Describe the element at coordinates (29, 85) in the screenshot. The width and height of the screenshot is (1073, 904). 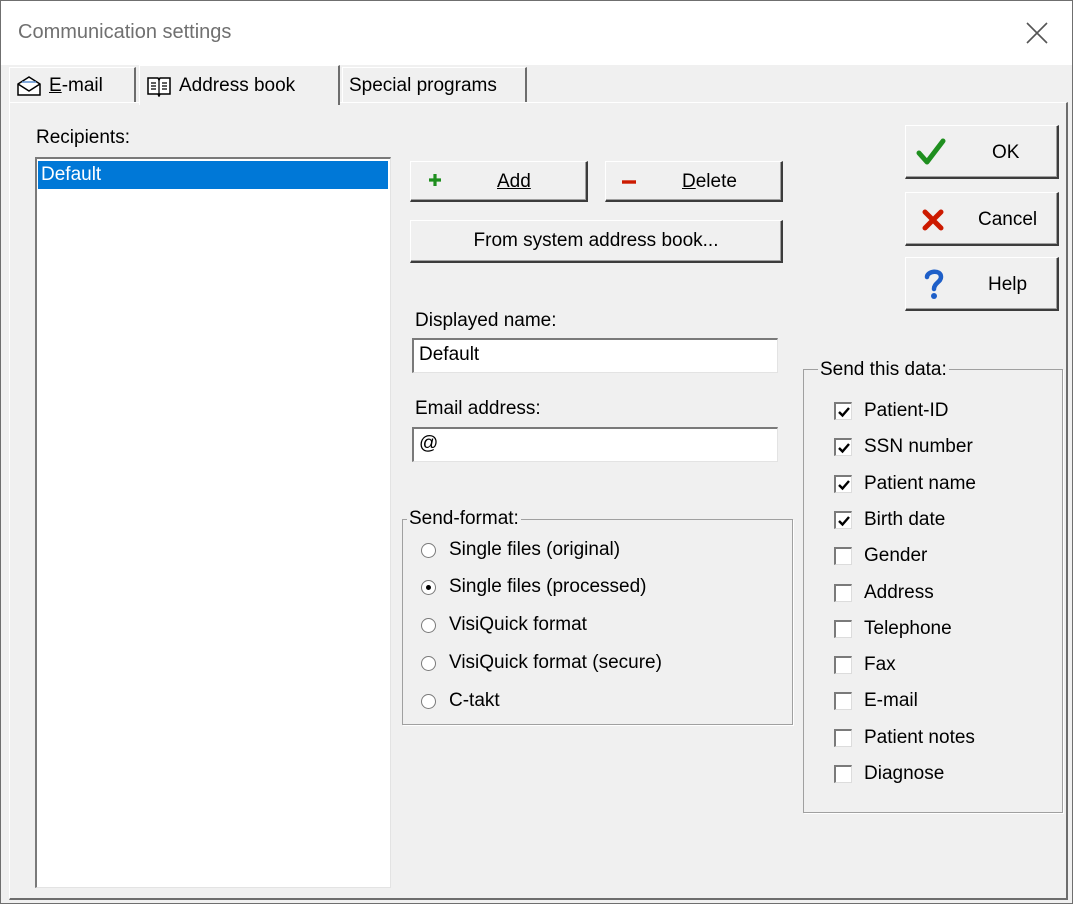
I see `envelope-icon` at that location.